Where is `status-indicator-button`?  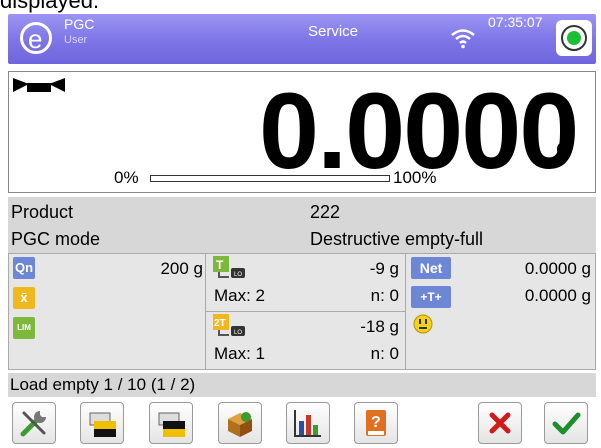
status-indicator-button is located at coordinates (574, 38).